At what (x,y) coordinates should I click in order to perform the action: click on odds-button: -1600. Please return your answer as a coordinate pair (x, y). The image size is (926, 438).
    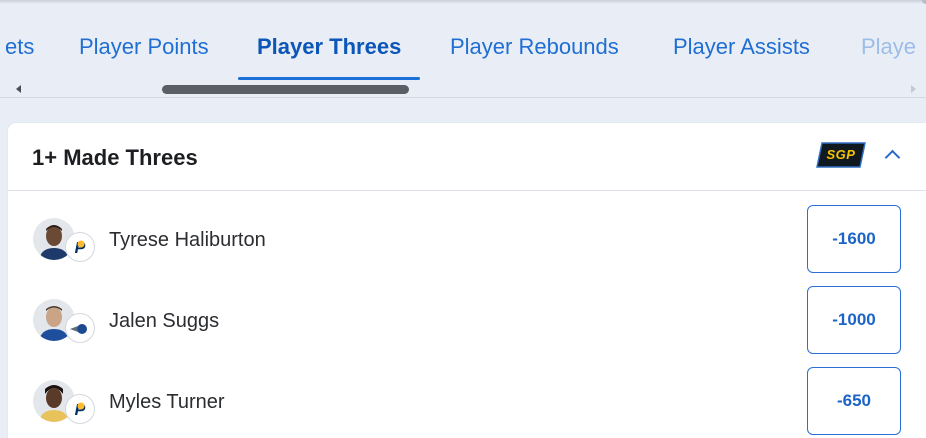
    Looking at the image, I should click on (854, 239).